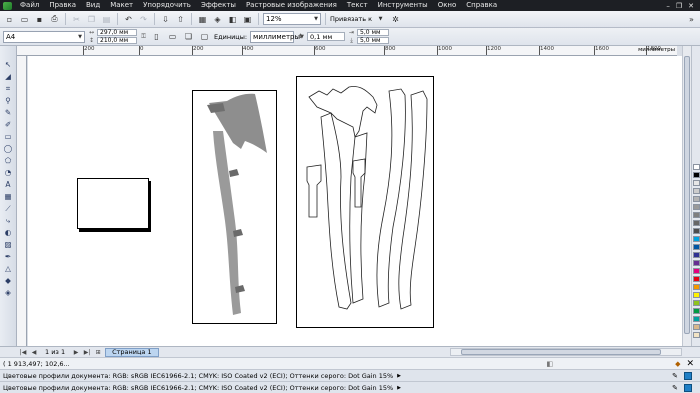 The height and width of the screenshot is (393, 700). What do you see at coordinates (218, 5) in the screenshot?
I see `menu-effects: Эффекты` at bounding box center [218, 5].